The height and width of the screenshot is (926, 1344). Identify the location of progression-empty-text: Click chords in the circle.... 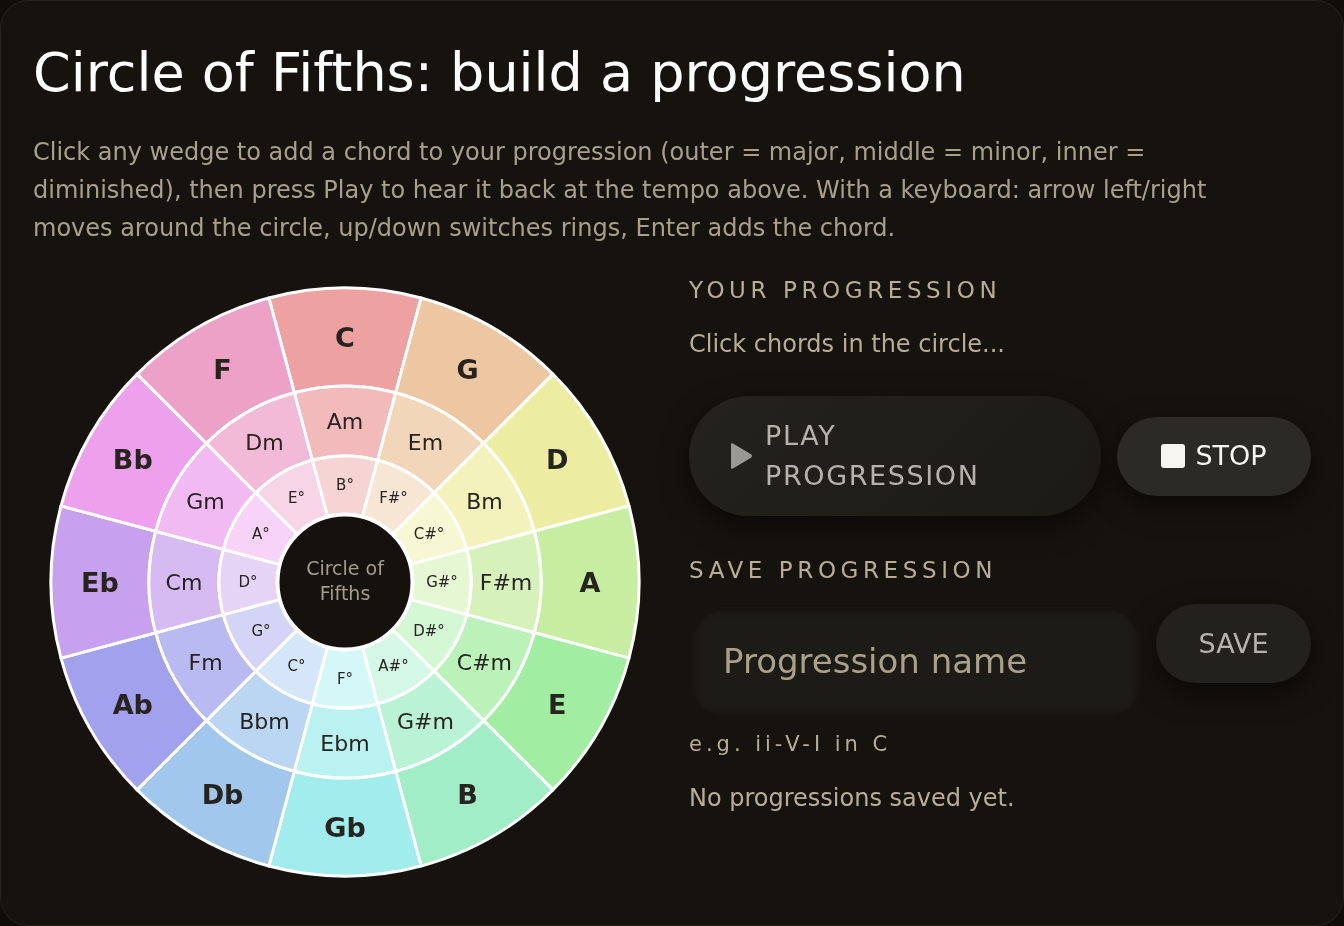
(847, 344).